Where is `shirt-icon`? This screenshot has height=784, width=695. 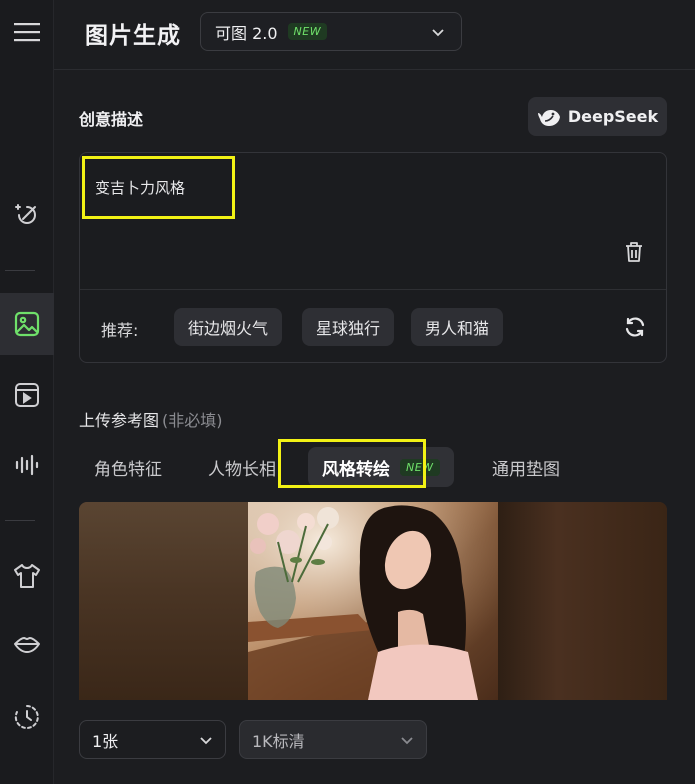 shirt-icon is located at coordinates (27, 576).